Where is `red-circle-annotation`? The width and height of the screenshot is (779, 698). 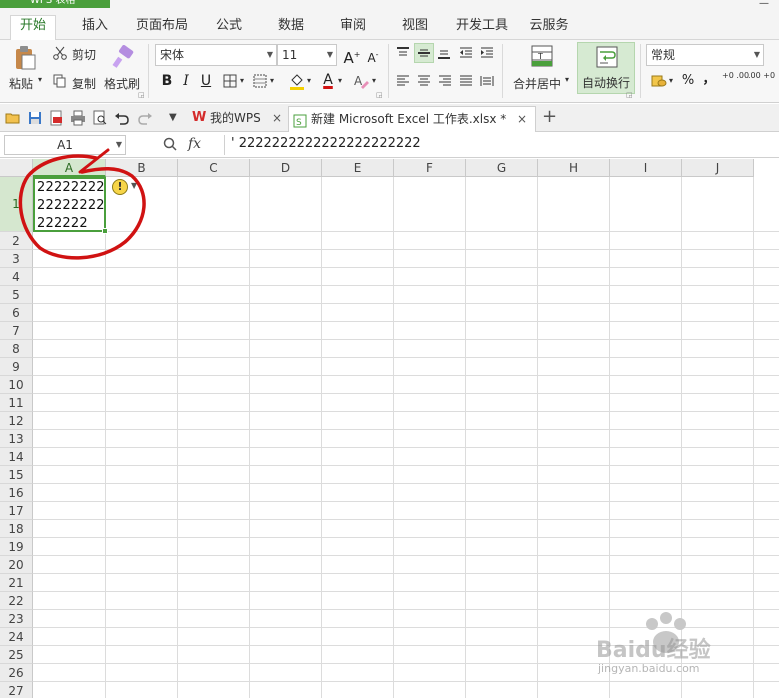 red-circle-annotation is located at coordinates (82, 204).